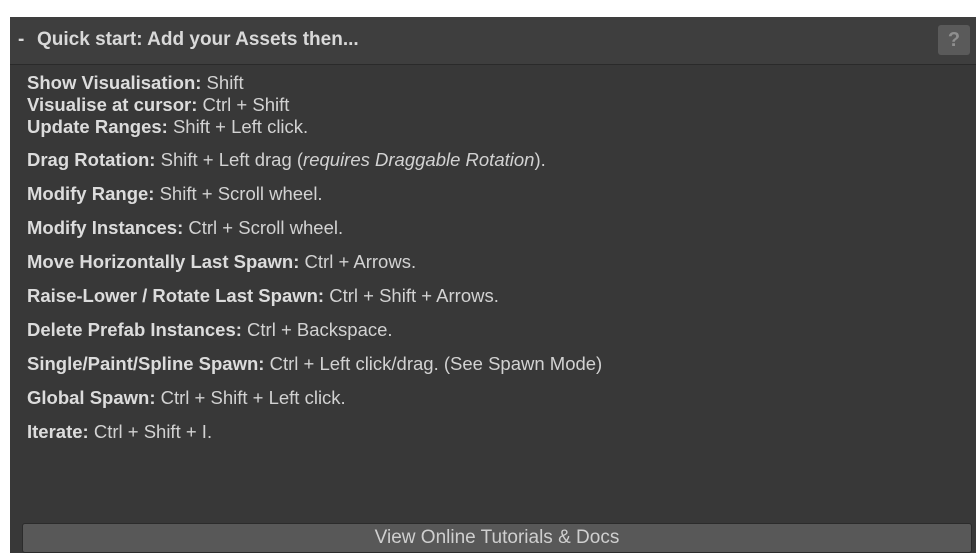 The image size is (976, 553). What do you see at coordinates (114, 82) in the screenshot?
I see `shortcut-key: Show Visualisation:` at bounding box center [114, 82].